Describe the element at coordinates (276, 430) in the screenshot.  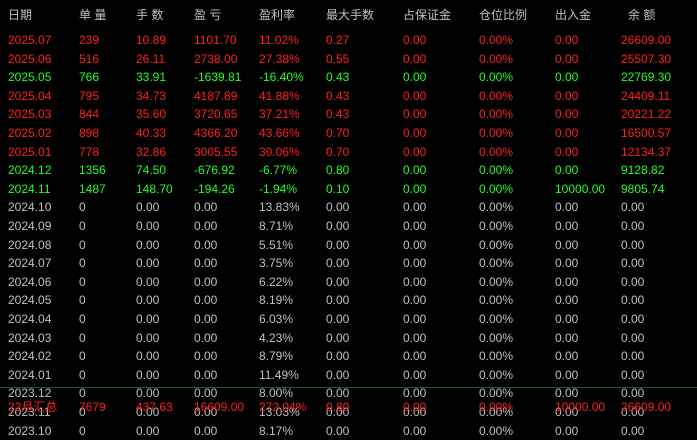
I see `cell-profit-rate: 8.17%` at that location.